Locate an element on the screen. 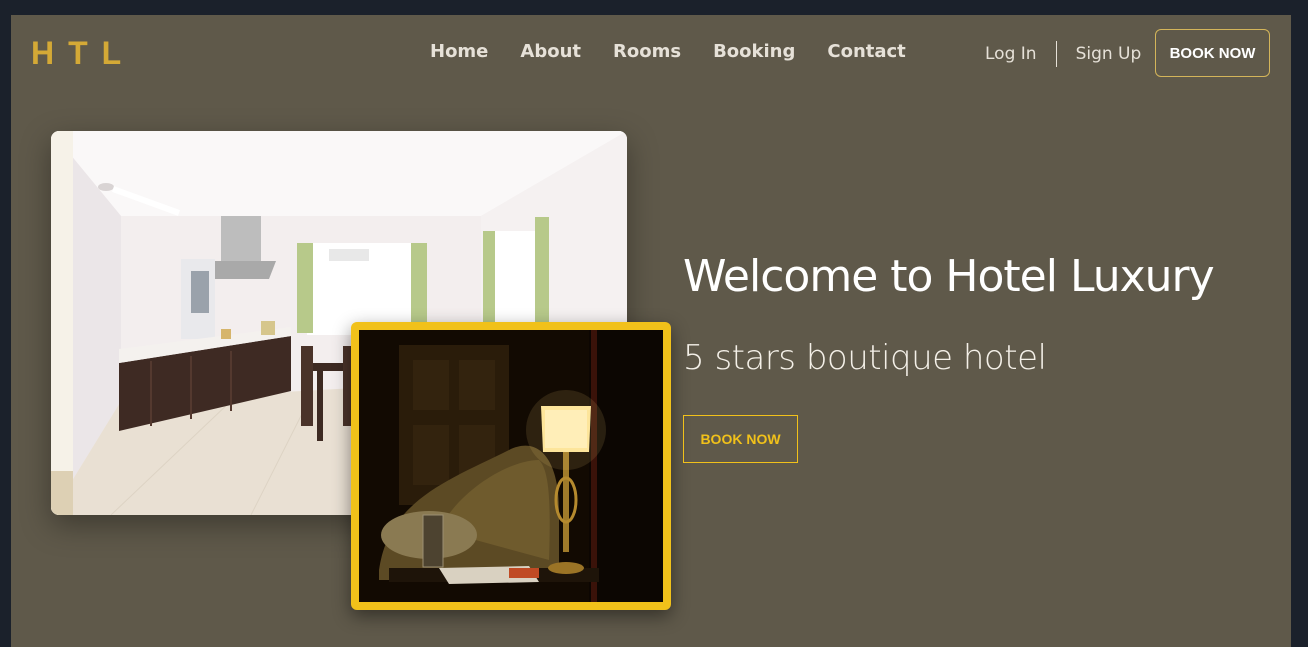 The image size is (1308, 647). main-nav: Home About Rooms Booking Contact is located at coordinates (668, 51).